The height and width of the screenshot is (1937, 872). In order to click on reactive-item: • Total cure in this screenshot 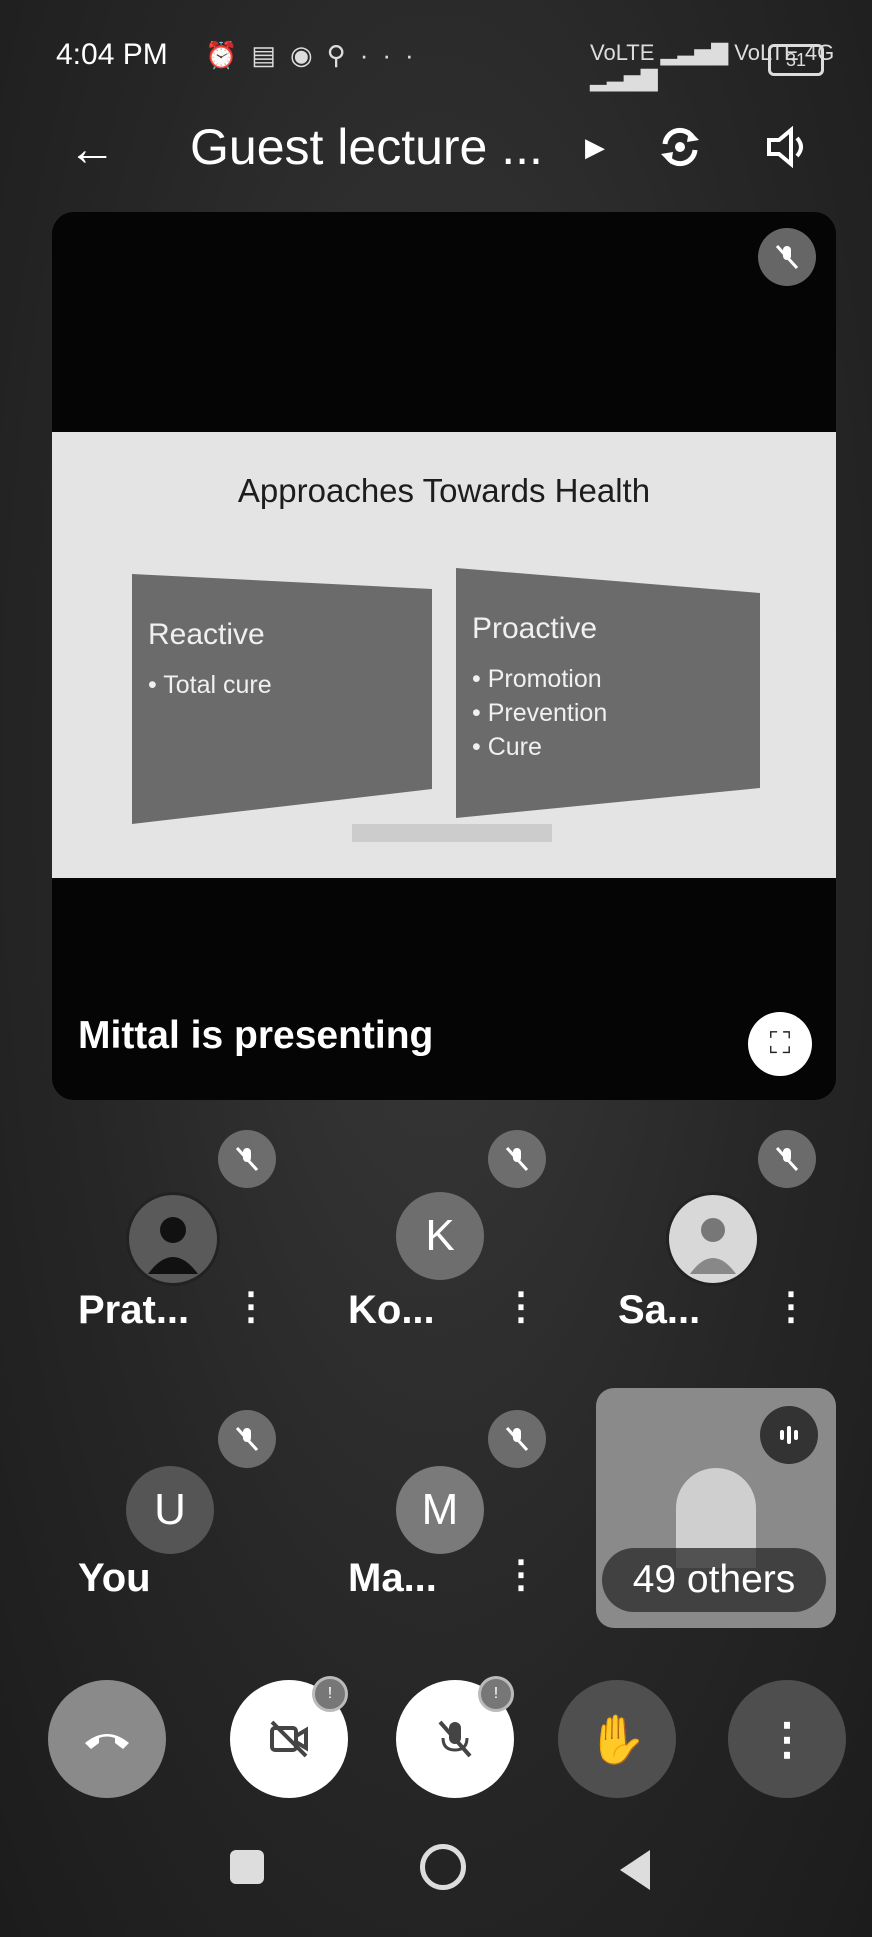, I will do `click(210, 685)`.